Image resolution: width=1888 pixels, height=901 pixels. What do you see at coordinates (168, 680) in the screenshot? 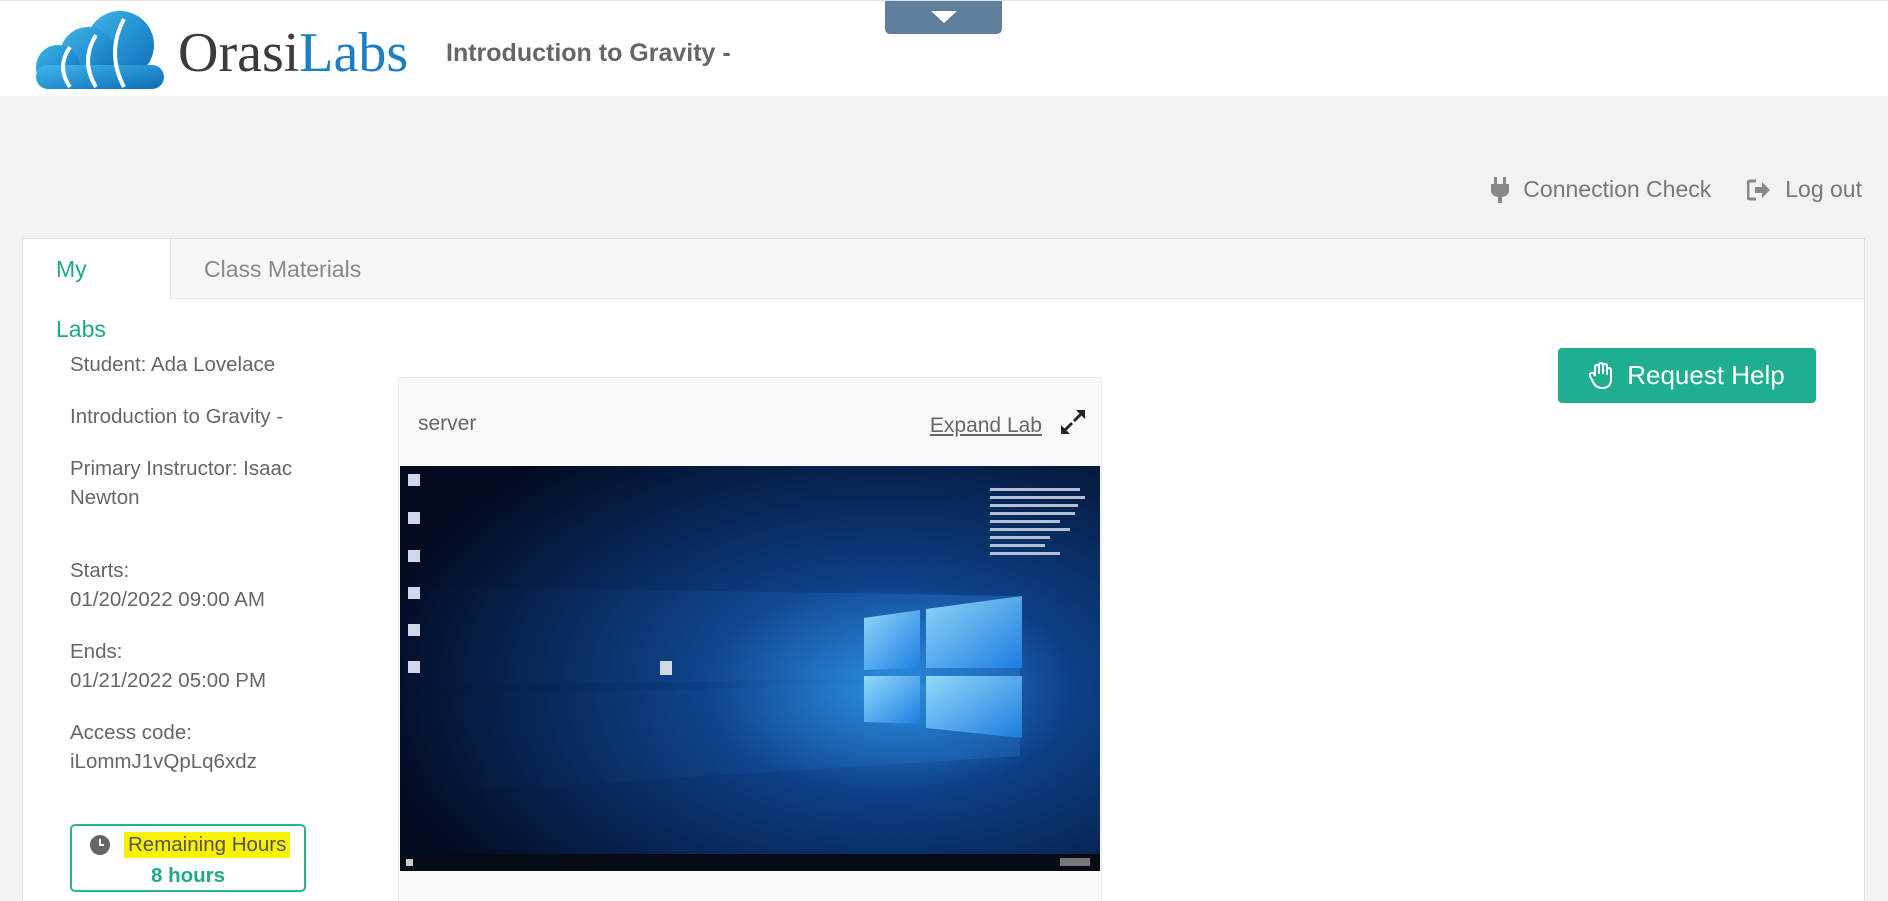
I see `ends-value: 01/21/2022 05:00 PM` at bounding box center [168, 680].